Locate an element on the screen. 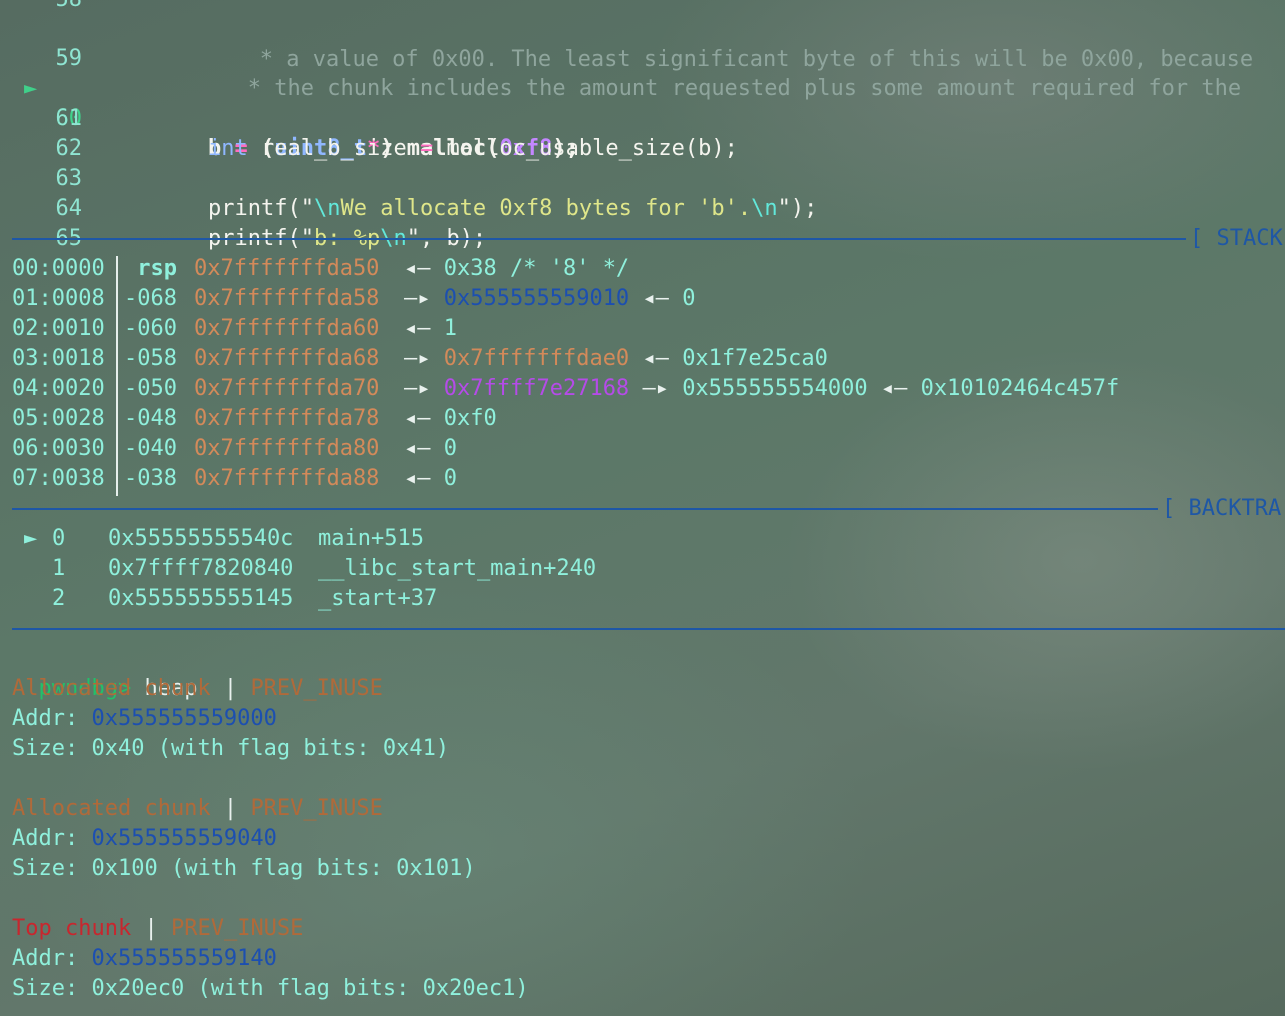 The image size is (1285, 1016). stack-address: 0x7fffffffda58 is located at coordinates (287, 298).